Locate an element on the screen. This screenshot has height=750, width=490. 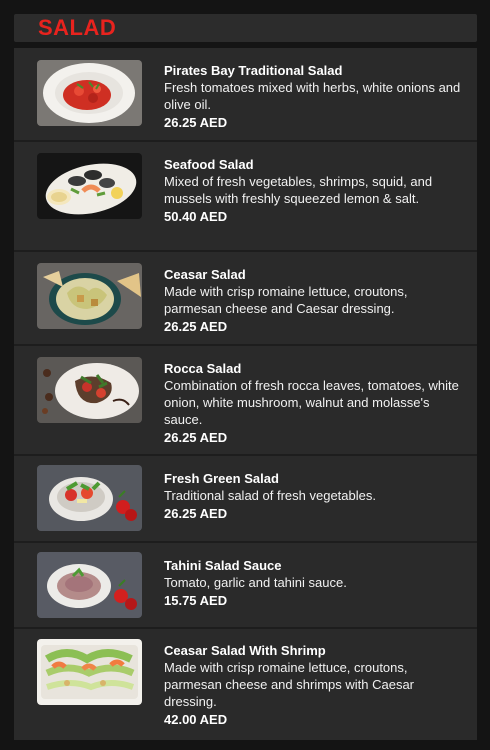
item-price: 50.40 AED is located at coordinates (196, 216).